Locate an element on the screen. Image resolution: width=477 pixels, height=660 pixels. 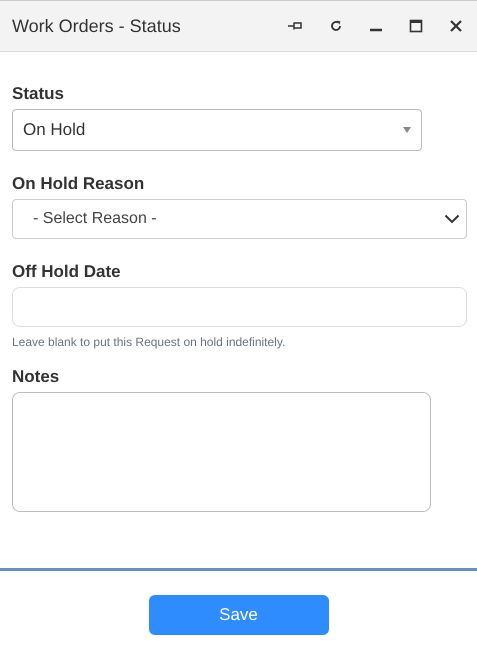
maximize-icon is located at coordinates (416, 26).